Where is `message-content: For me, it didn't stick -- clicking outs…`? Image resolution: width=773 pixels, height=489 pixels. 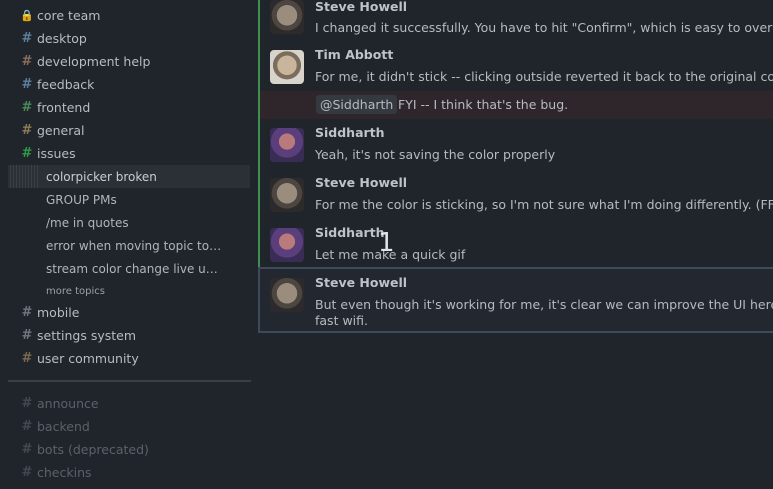 message-content: For me, it didn't stick -- clicking outs… is located at coordinates (544, 76).